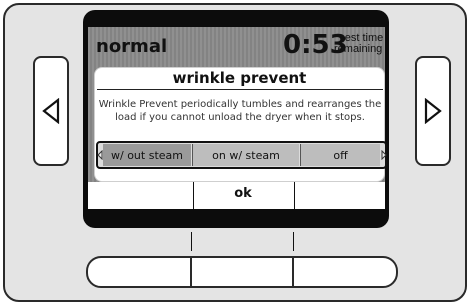  Describe the element at coordinates (384, 155) in the screenshot. I see `scroll-right-icon` at that location.